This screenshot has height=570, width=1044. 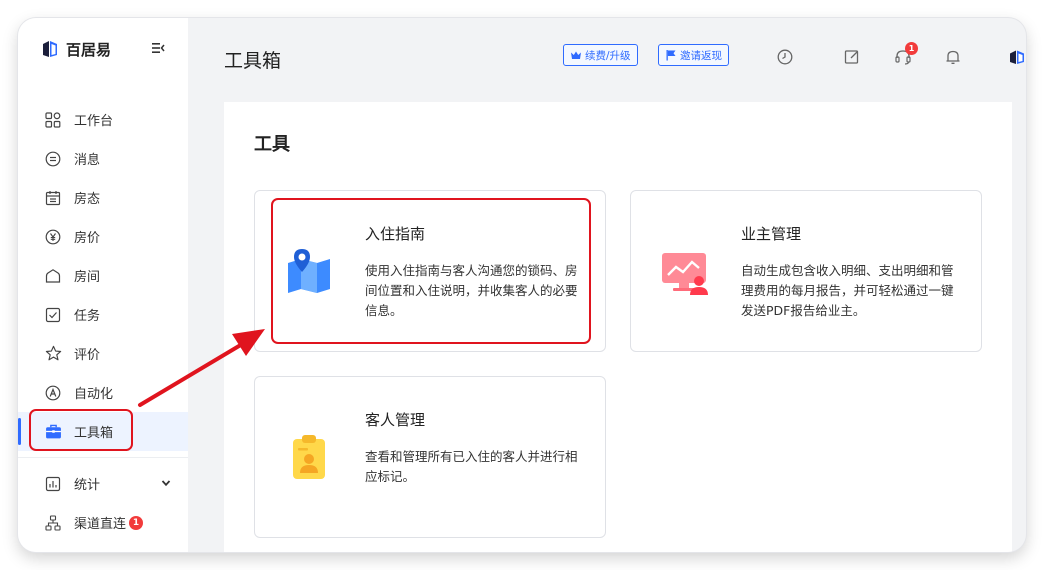 I want to click on section-title: 工具, so click(x=272, y=144).